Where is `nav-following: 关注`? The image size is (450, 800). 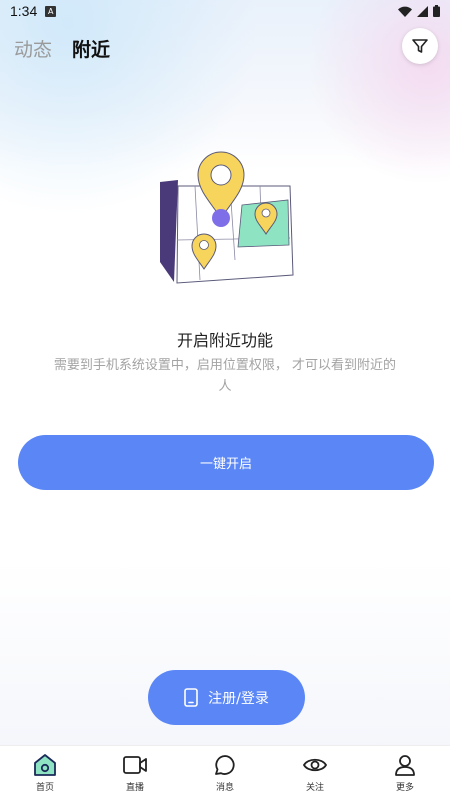
nav-following: 关注 is located at coordinates (315, 773).